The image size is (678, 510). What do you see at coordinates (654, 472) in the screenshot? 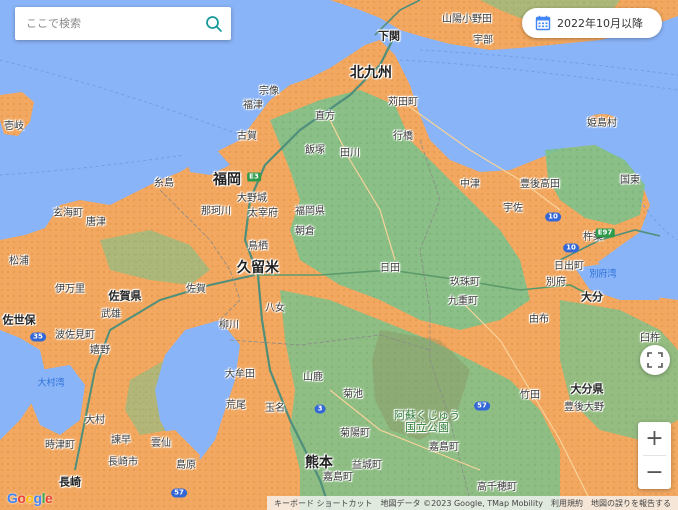
I see `zoom-out-button: −` at bounding box center [654, 472].